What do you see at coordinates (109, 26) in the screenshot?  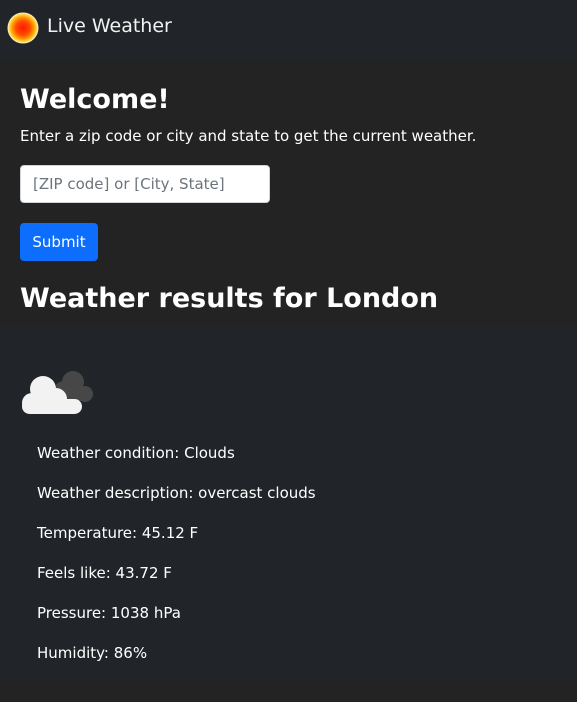 I see `app-title: Live Weather` at bounding box center [109, 26].